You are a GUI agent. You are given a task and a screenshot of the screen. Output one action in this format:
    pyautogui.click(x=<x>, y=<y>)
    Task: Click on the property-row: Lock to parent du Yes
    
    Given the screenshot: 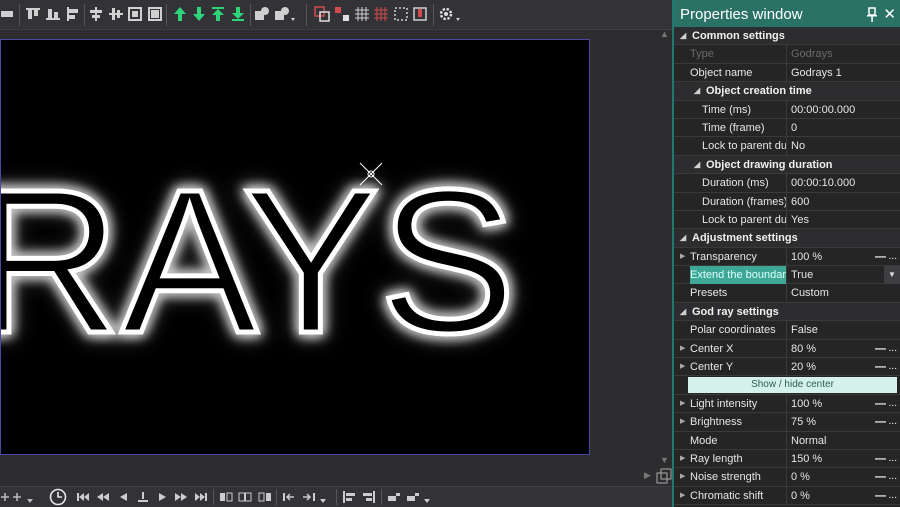 What is the action you would take?
    pyautogui.click(x=787, y=220)
    